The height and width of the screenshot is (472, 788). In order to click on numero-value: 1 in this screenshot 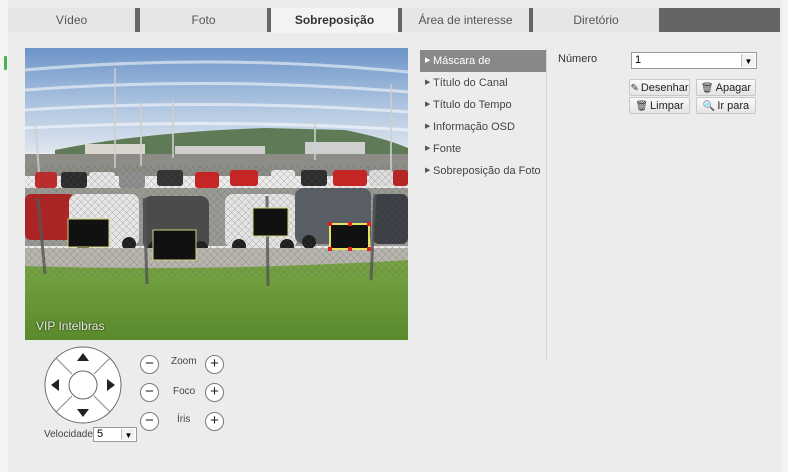, I will do `click(638, 60)`.